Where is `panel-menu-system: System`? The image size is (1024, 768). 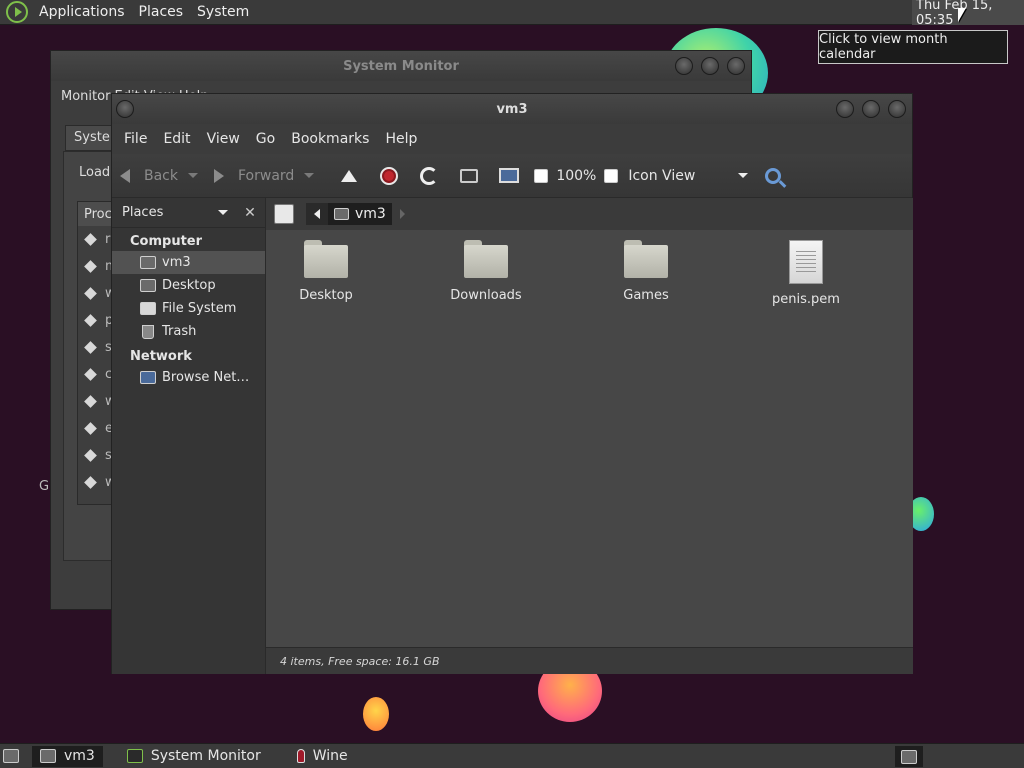 panel-menu-system: System is located at coordinates (223, 12).